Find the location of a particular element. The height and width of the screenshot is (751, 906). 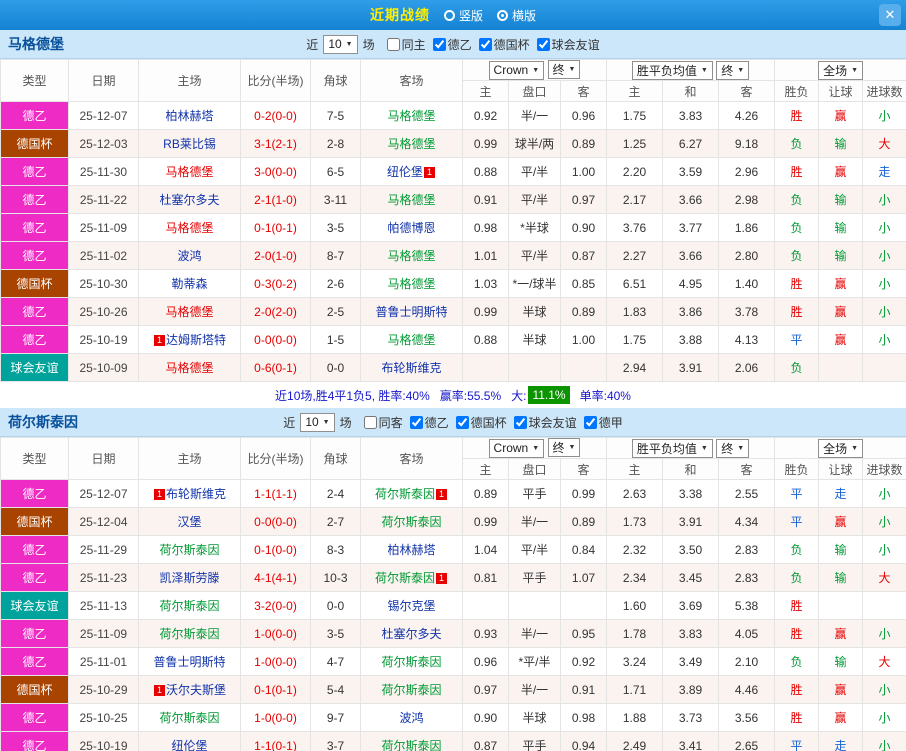

europe-away-odds: 1.40 is located at coordinates (747, 283).